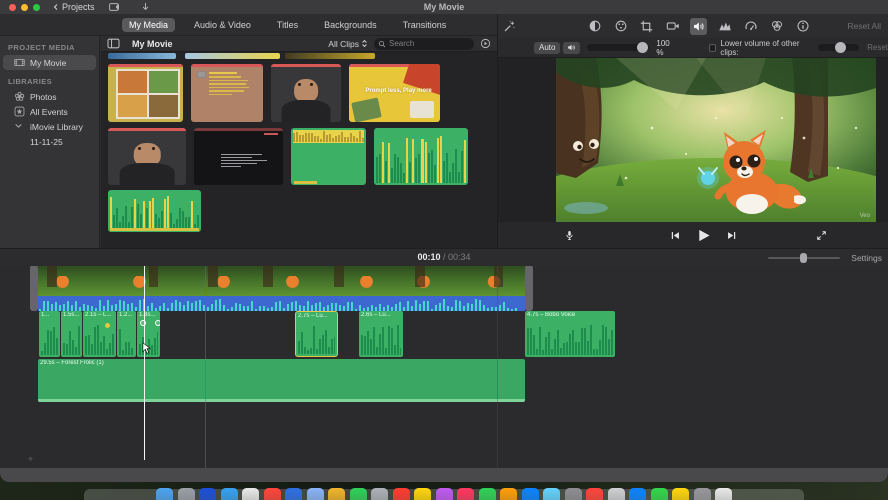  What do you see at coordinates (281, 303) in the screenshot?
I see `video-audio-waveform` at bounding box center [281, 303].